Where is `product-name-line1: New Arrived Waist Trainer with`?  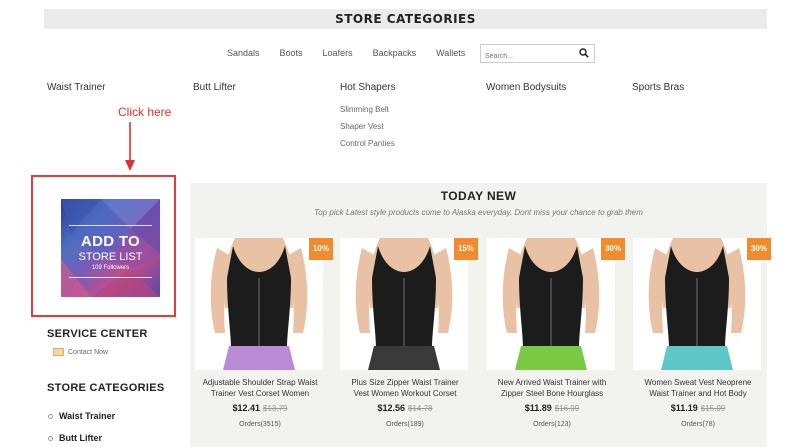
product-name-line1: New Arrived Waist Trainer with is located at coordinates (552, 382).